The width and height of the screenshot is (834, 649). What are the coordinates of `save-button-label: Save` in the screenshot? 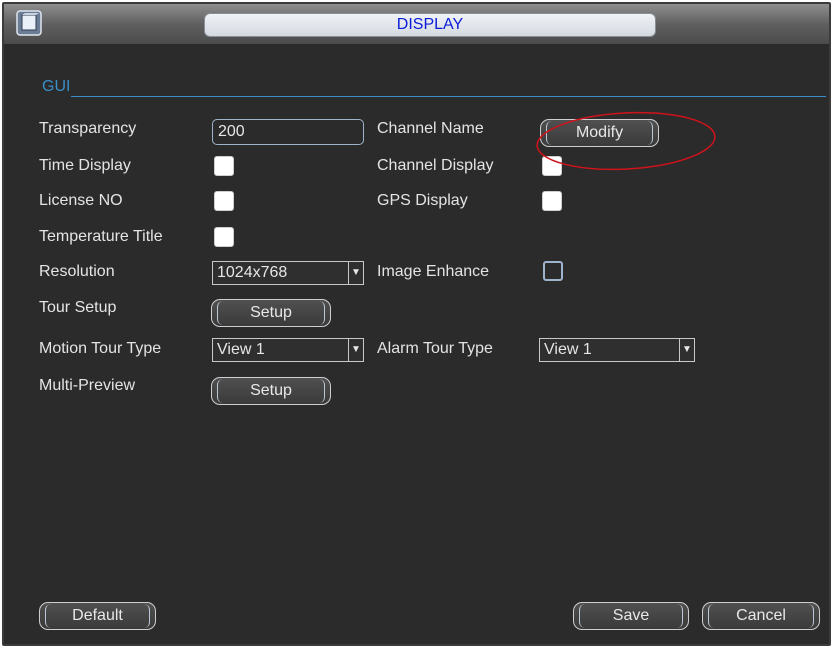 It's located at (631, 615).